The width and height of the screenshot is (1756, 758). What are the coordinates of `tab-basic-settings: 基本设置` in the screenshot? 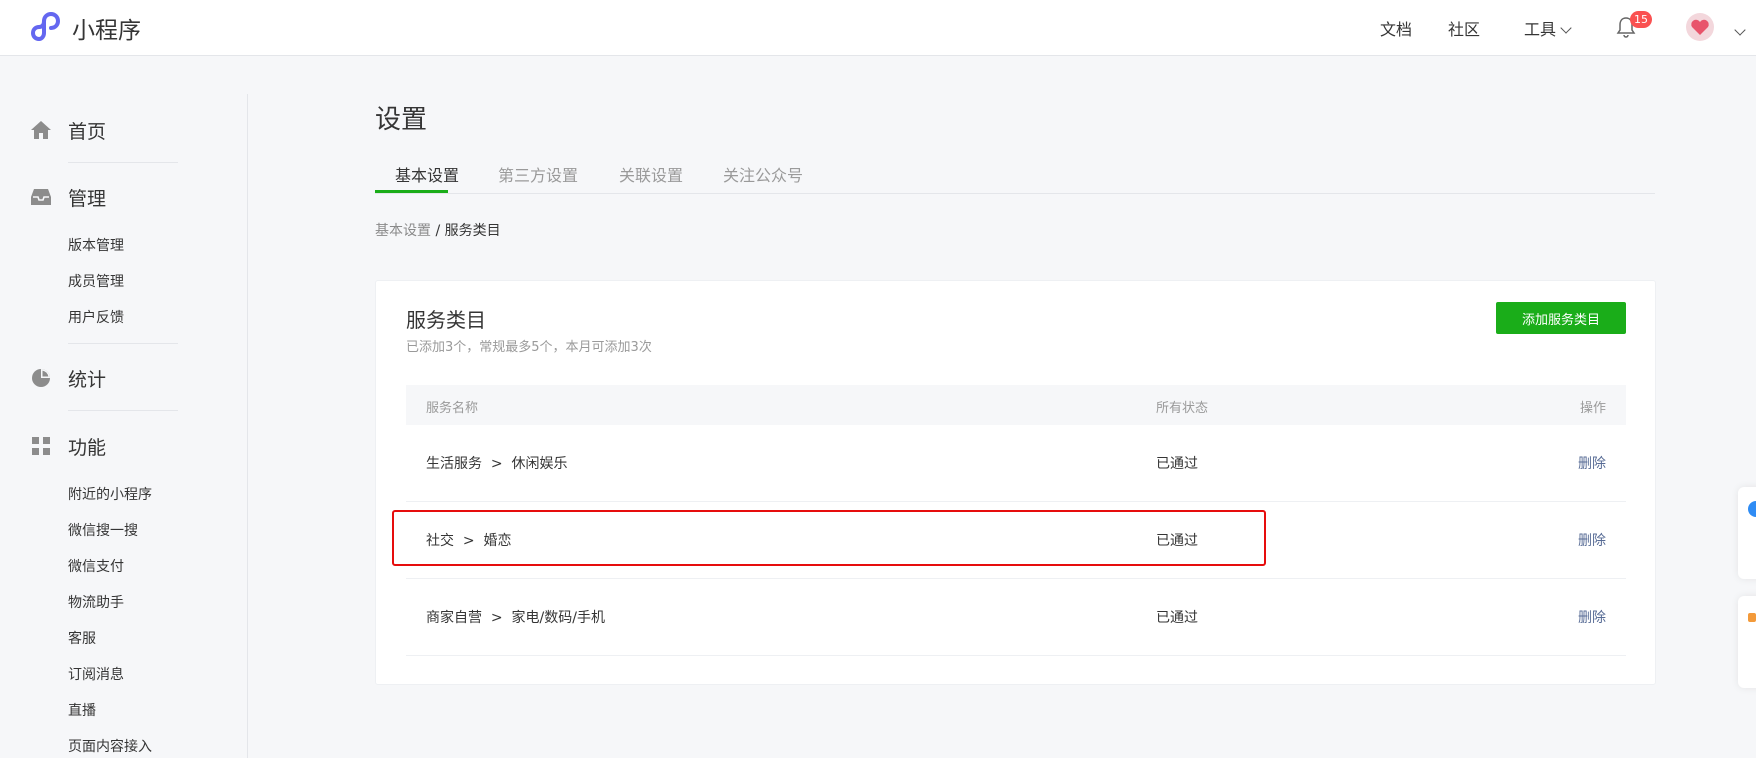 It's located at (427, 174).